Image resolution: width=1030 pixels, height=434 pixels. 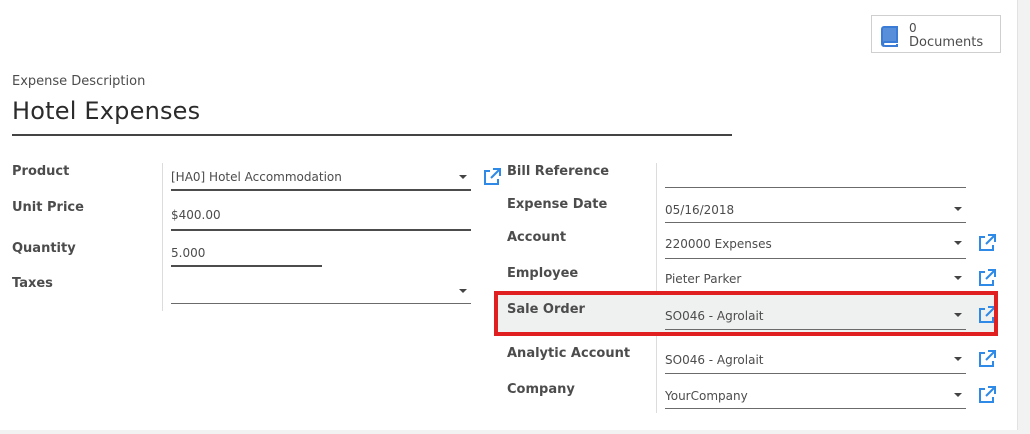 What do you see at coordinates (987, 243) in the screenshot?
I see `account-external-link-icon` at bounding box center [987, 243].